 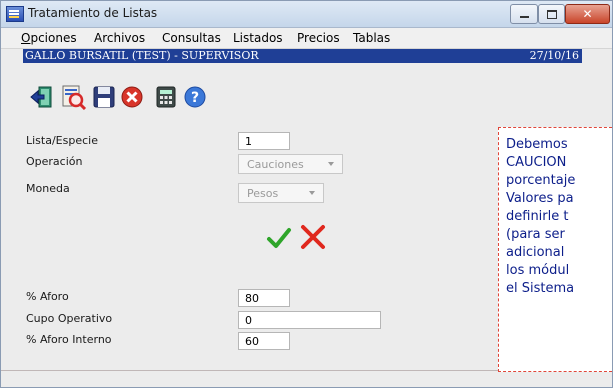 I want to click on menu-opciones: Opciones, so click(x=49, y=38).